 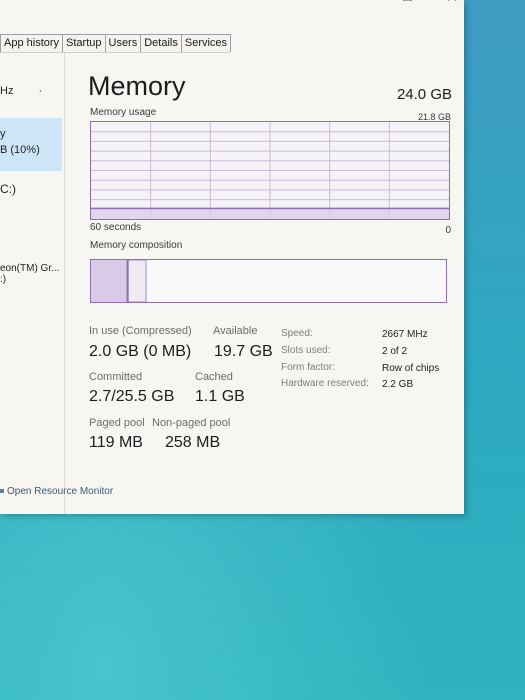 What do you see at coordinates (116, 227) in the screenshot?
I see `time-axis-label: 60 seconds` at bounding box center [116, 227].